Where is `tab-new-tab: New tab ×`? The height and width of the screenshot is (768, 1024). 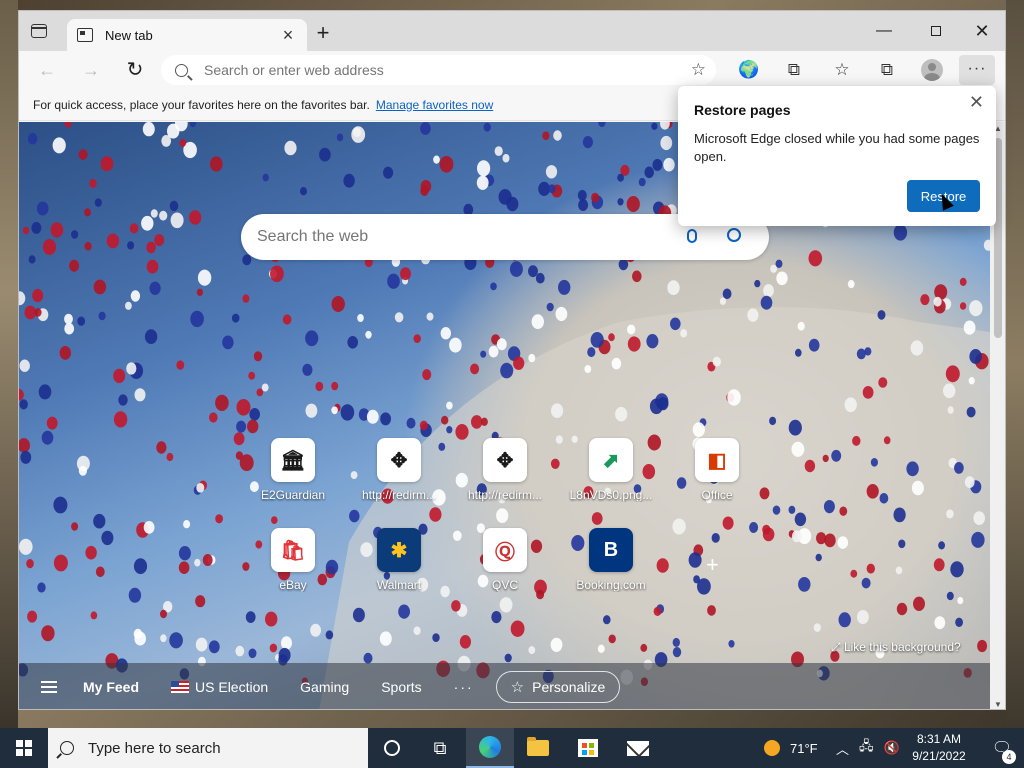
tab-new-tab: New tab × is located at coordinates (187, 35).